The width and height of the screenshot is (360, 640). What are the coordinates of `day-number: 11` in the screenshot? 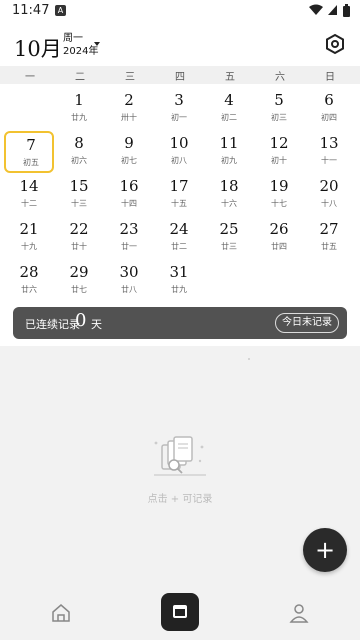 It's located at (229, 143).